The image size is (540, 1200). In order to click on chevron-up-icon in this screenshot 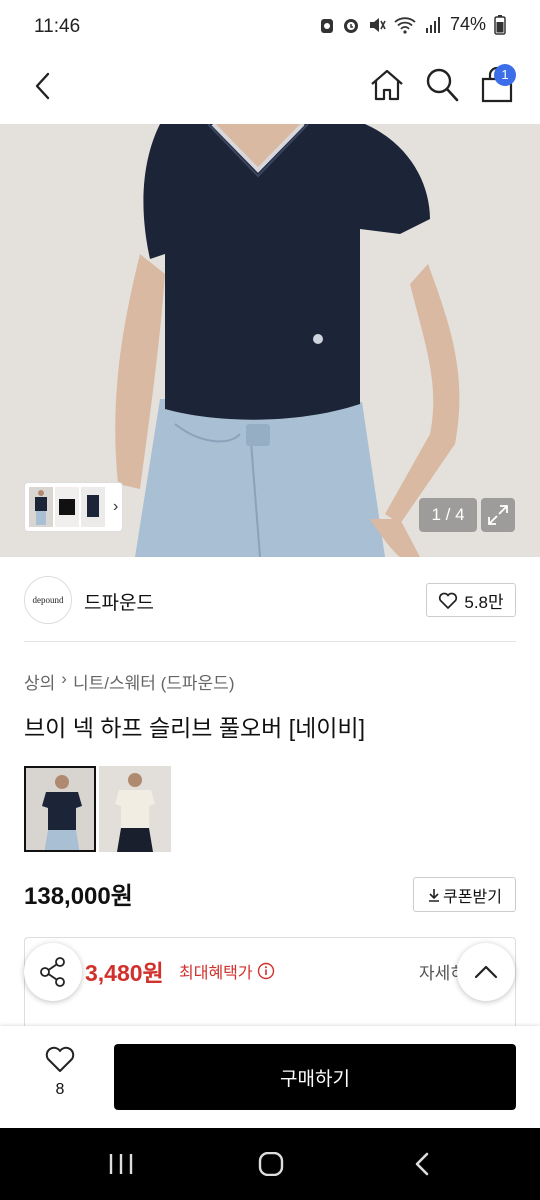, I will do `click(486, 972)`.